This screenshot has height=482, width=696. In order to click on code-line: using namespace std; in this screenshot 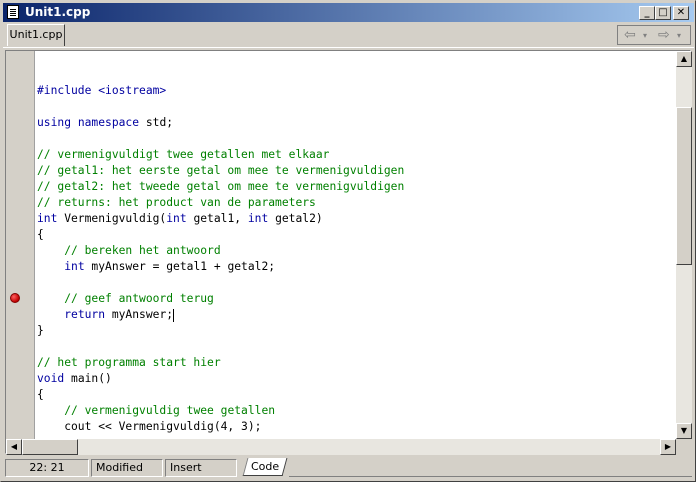, I will do `click(357, 123)`.